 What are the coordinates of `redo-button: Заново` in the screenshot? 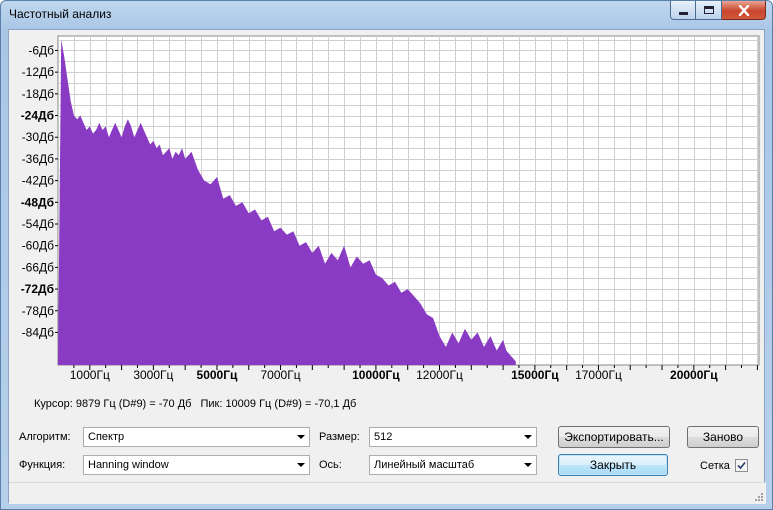 It's located at (723, 437).